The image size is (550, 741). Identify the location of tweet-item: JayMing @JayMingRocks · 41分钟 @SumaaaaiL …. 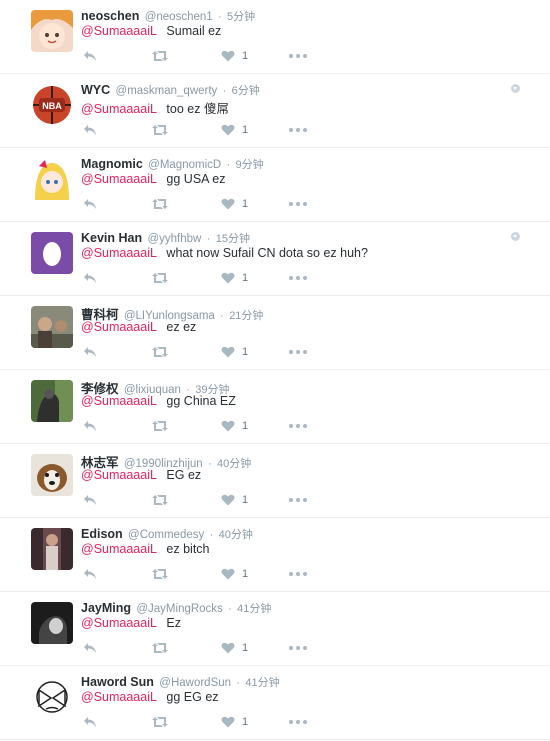
(275, 629).